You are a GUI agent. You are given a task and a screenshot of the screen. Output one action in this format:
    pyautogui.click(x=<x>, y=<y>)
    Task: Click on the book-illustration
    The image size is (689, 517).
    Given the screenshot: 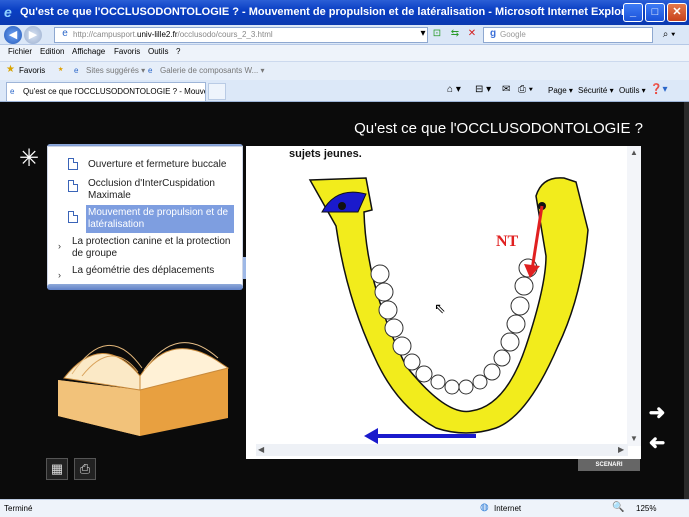 What is the action you would take?
    pyautogui.click(x=144, y=389)
    